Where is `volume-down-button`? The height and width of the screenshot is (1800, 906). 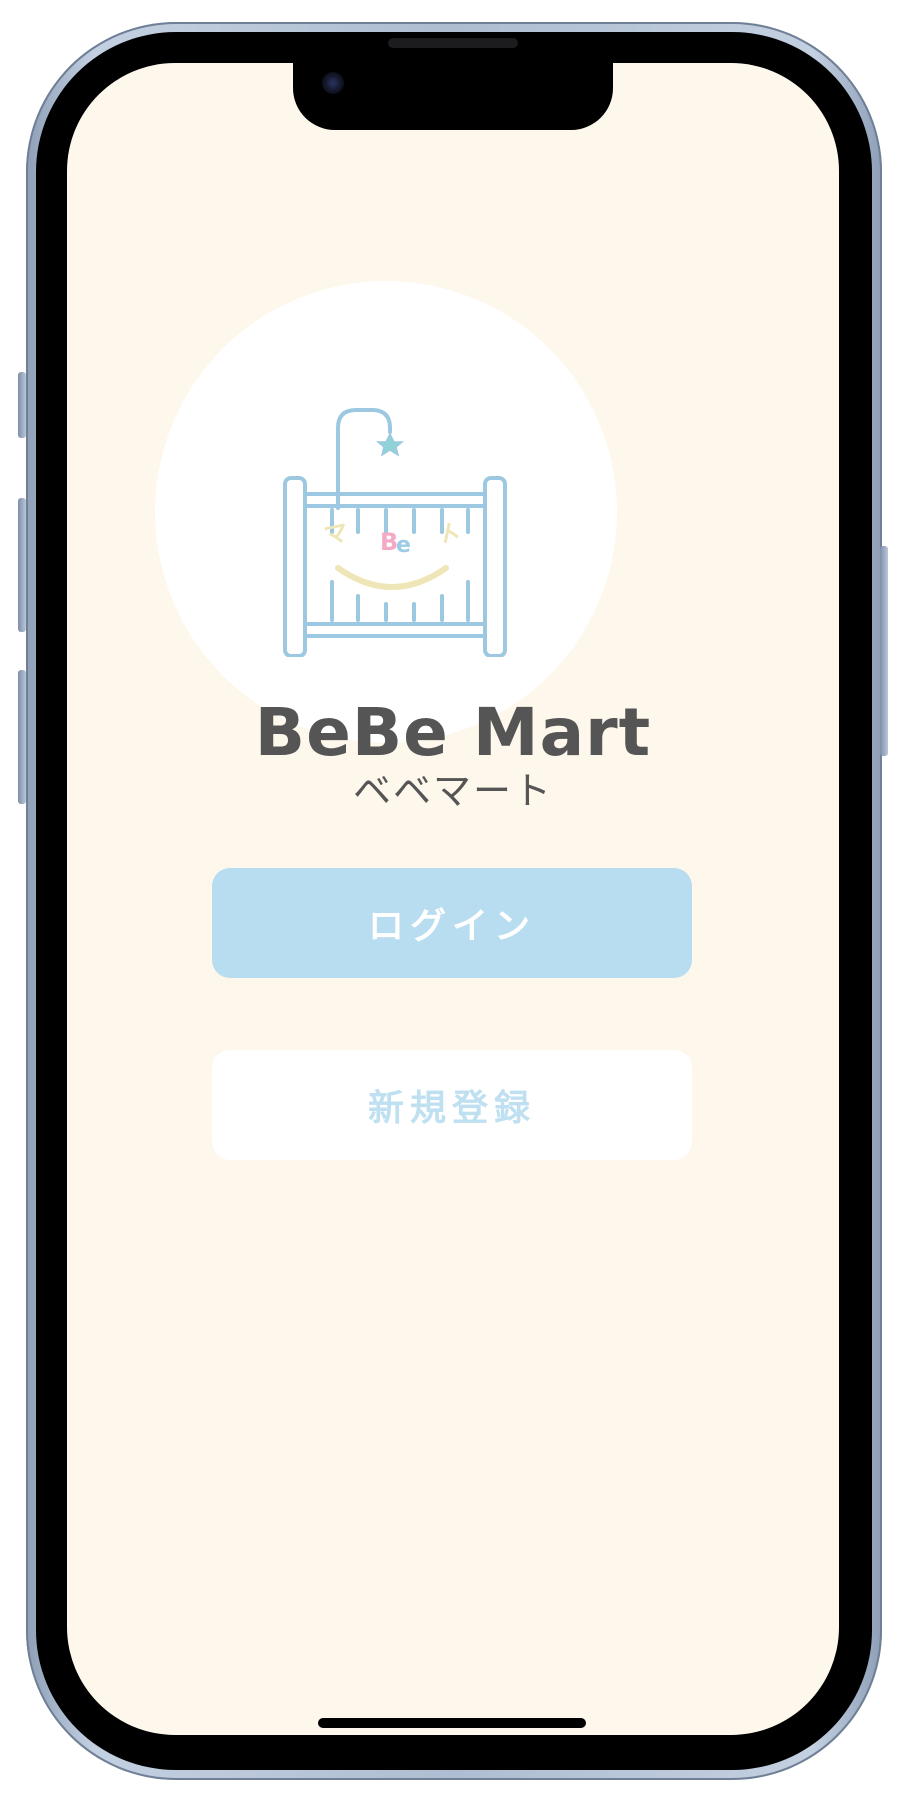 volume-down-button is located at coordinates (22, 737).